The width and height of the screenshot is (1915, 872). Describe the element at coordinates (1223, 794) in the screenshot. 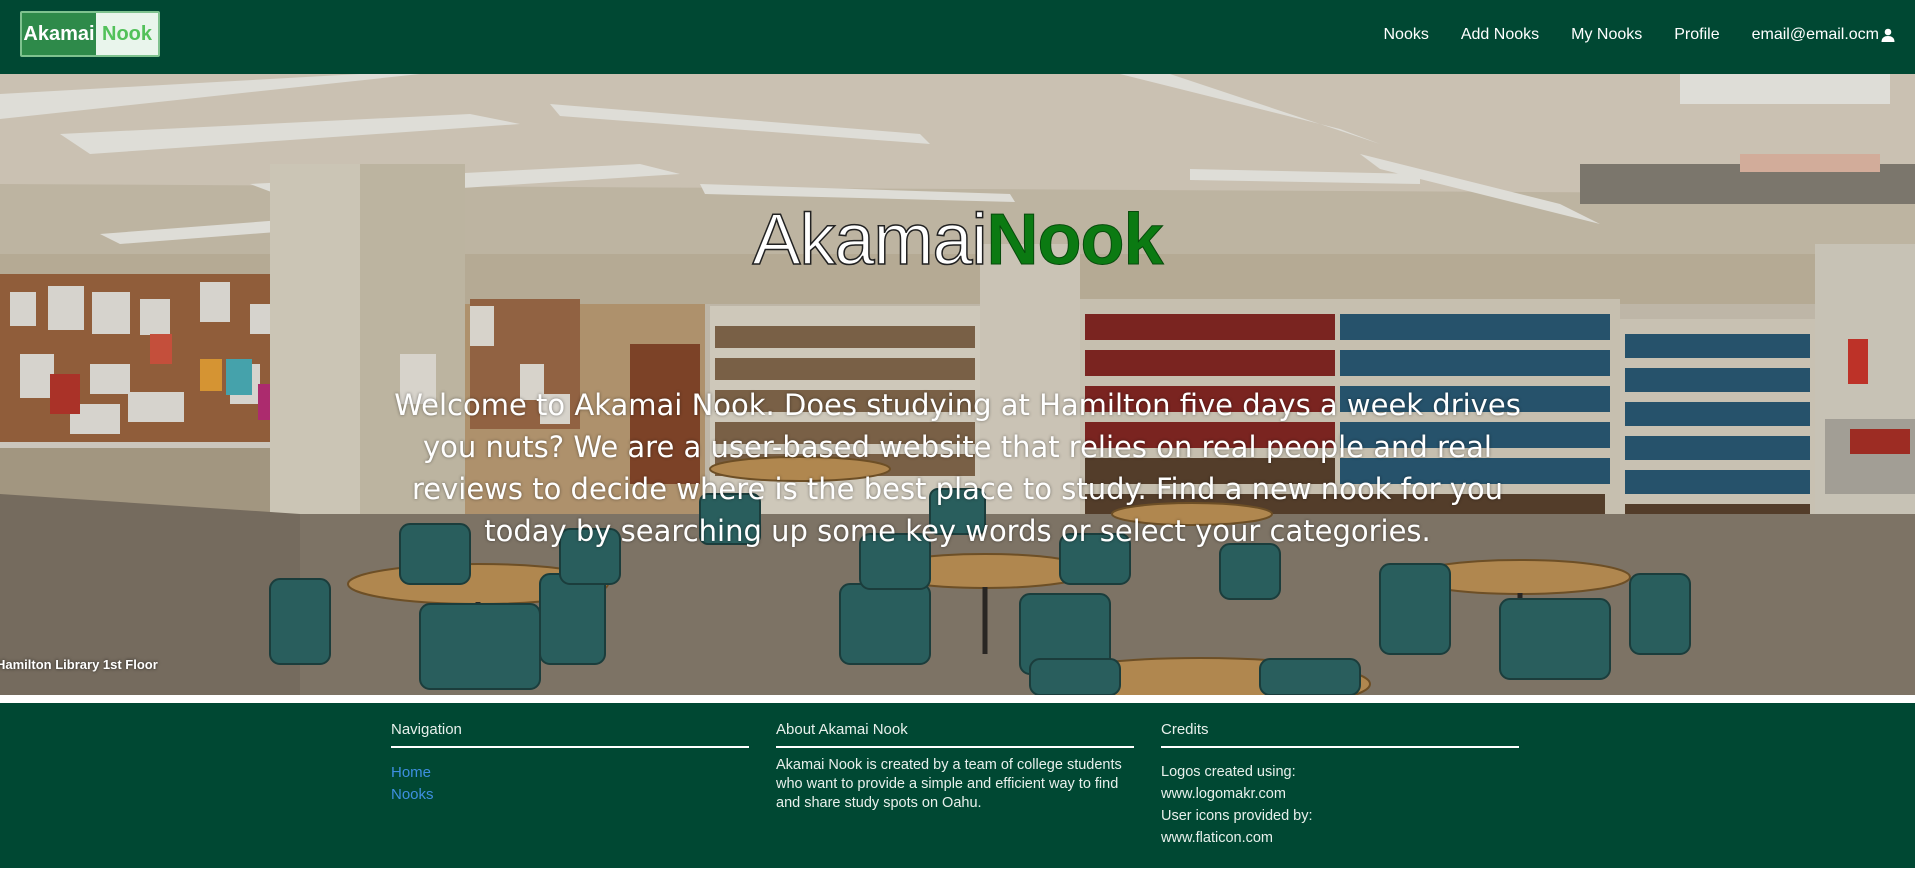

I see `credits-line: www.logomakr.com` at that location.